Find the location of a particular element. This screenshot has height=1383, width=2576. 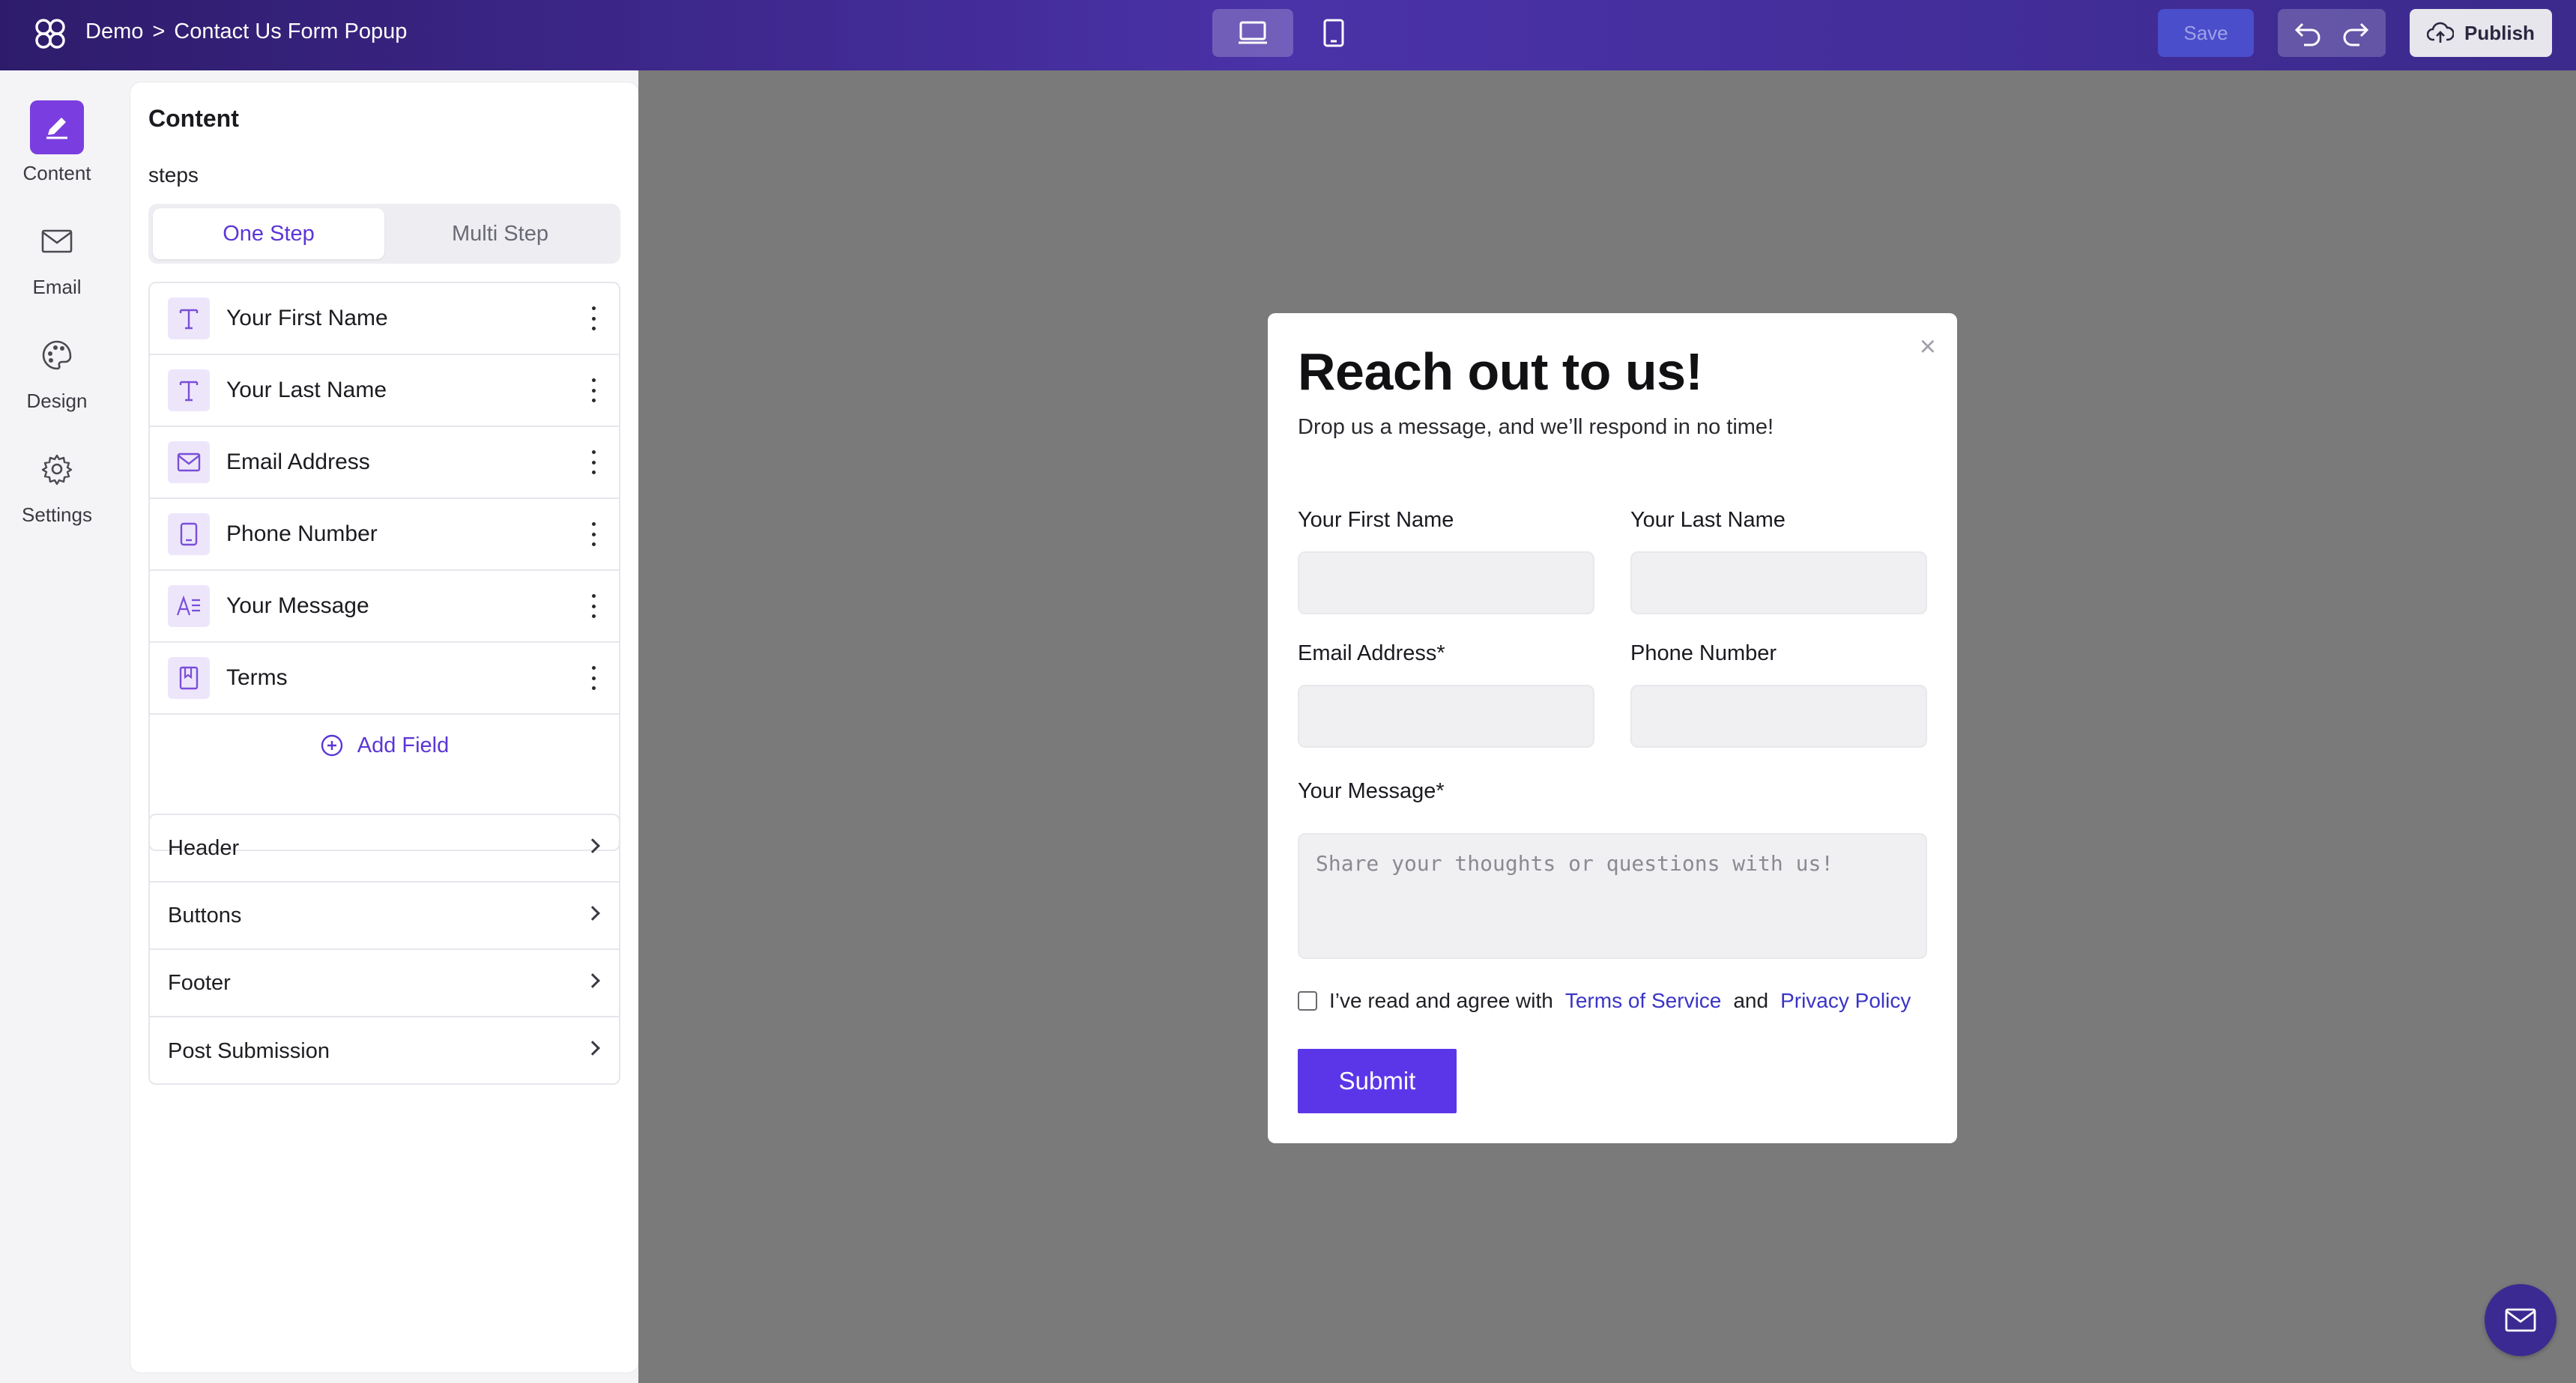

first-name-label: Your First Name is located at coordinates (1376, 520).